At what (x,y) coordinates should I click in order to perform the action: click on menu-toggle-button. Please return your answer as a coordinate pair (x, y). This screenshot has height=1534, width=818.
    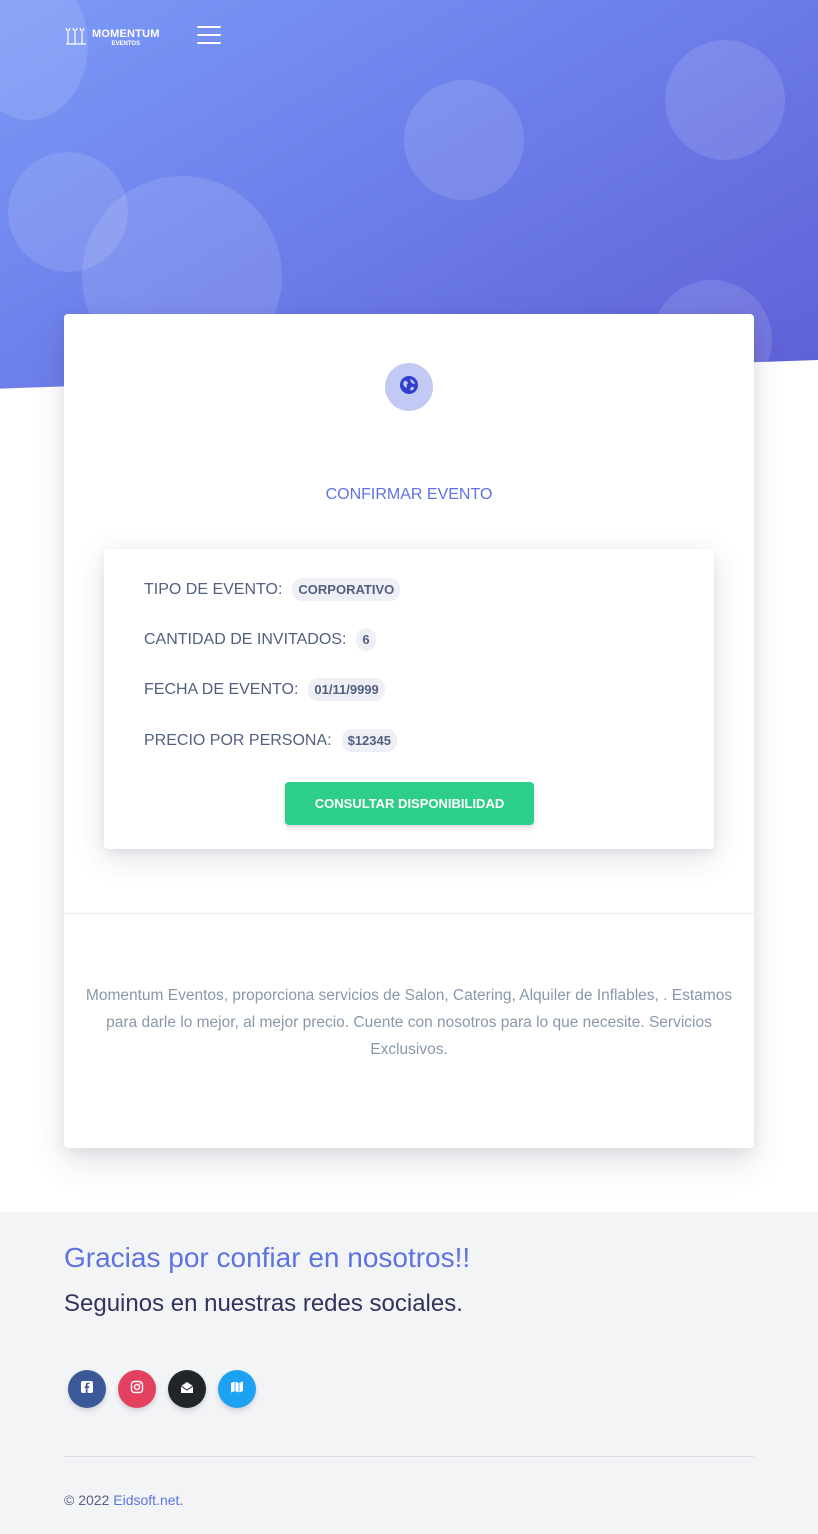
    Looking at the image, I should click on (209, 35).